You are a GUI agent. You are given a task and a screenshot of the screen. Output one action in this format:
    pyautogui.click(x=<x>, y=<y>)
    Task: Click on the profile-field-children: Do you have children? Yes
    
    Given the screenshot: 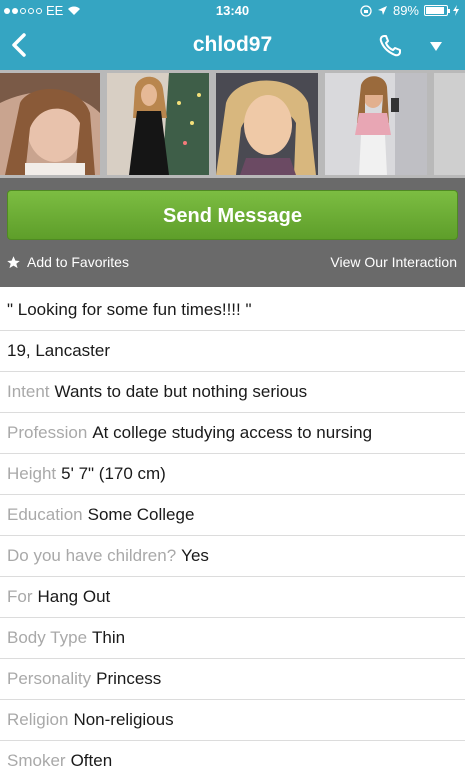 What is the action you would take?
    pyautogui.click(x=232, y=556)
    